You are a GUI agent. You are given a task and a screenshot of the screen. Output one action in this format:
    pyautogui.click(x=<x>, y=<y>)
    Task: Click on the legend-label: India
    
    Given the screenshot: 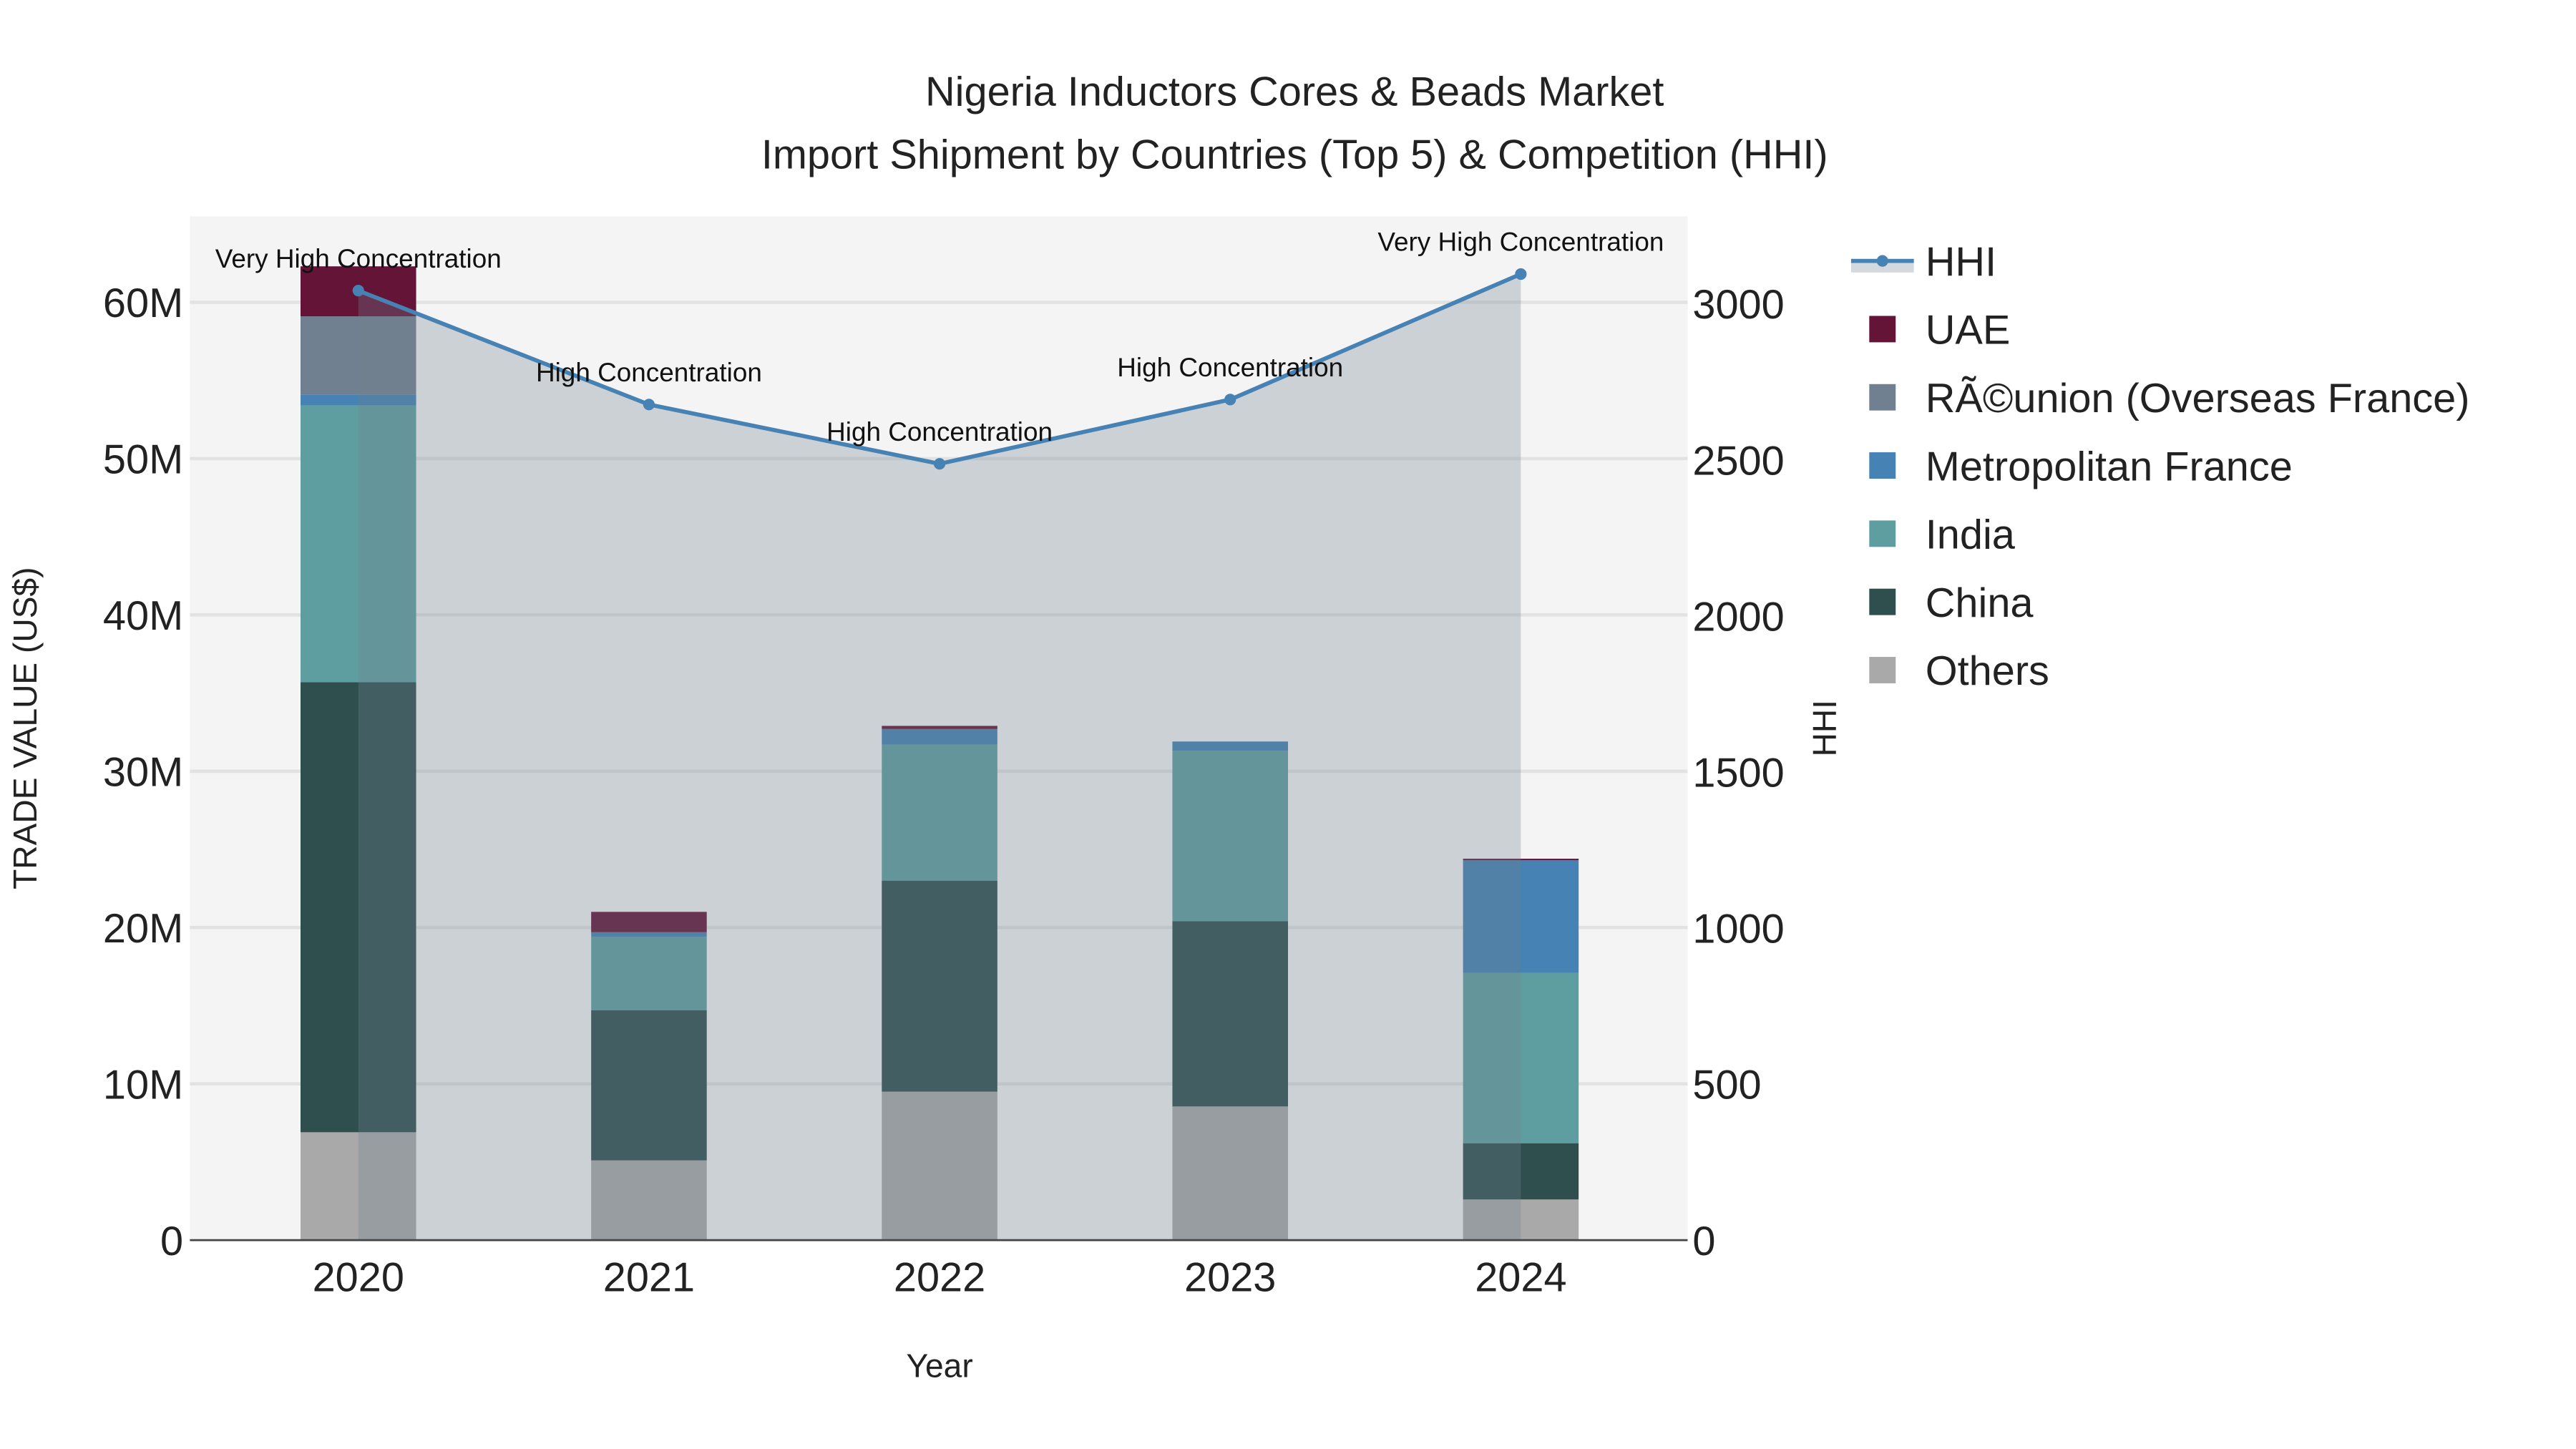 What is the action you would take?
    pyautogui.click(x=1971, y=535)
    